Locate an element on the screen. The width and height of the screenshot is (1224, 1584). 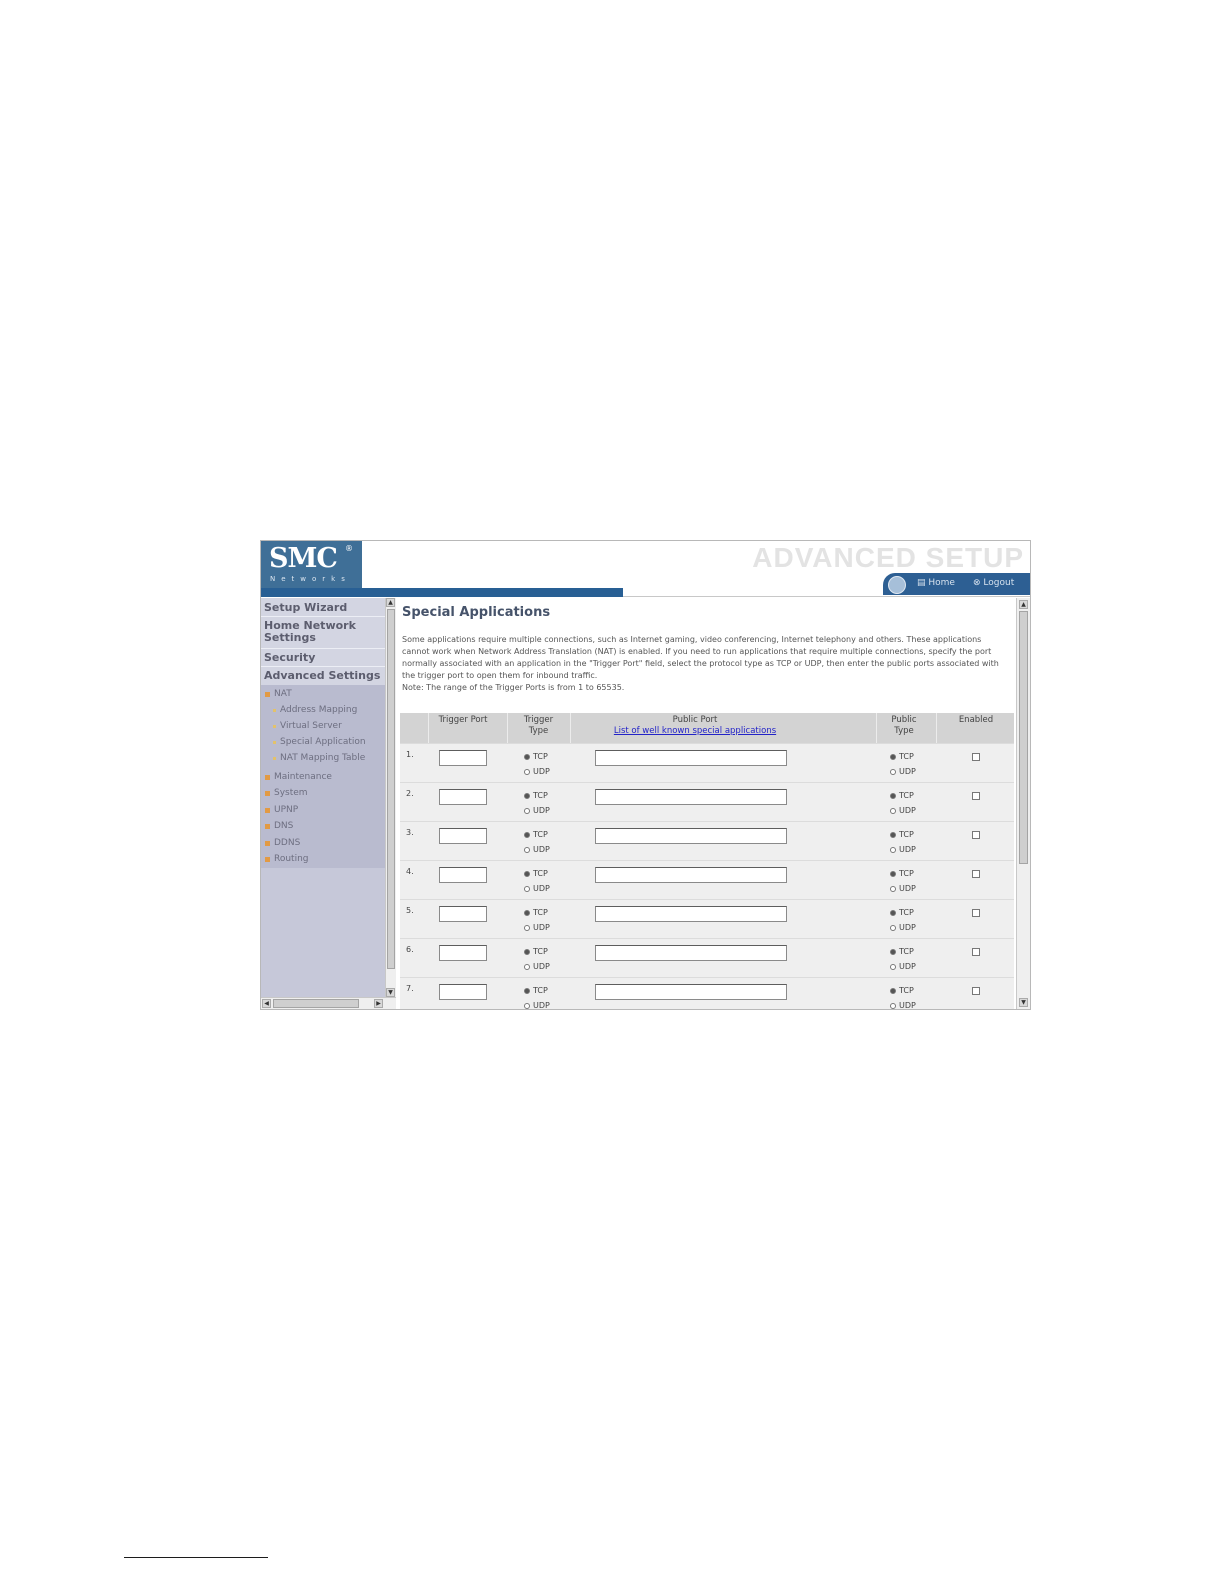
table-row: 7. TCP UDP TCP UDP is located at coordinates (707, 993).